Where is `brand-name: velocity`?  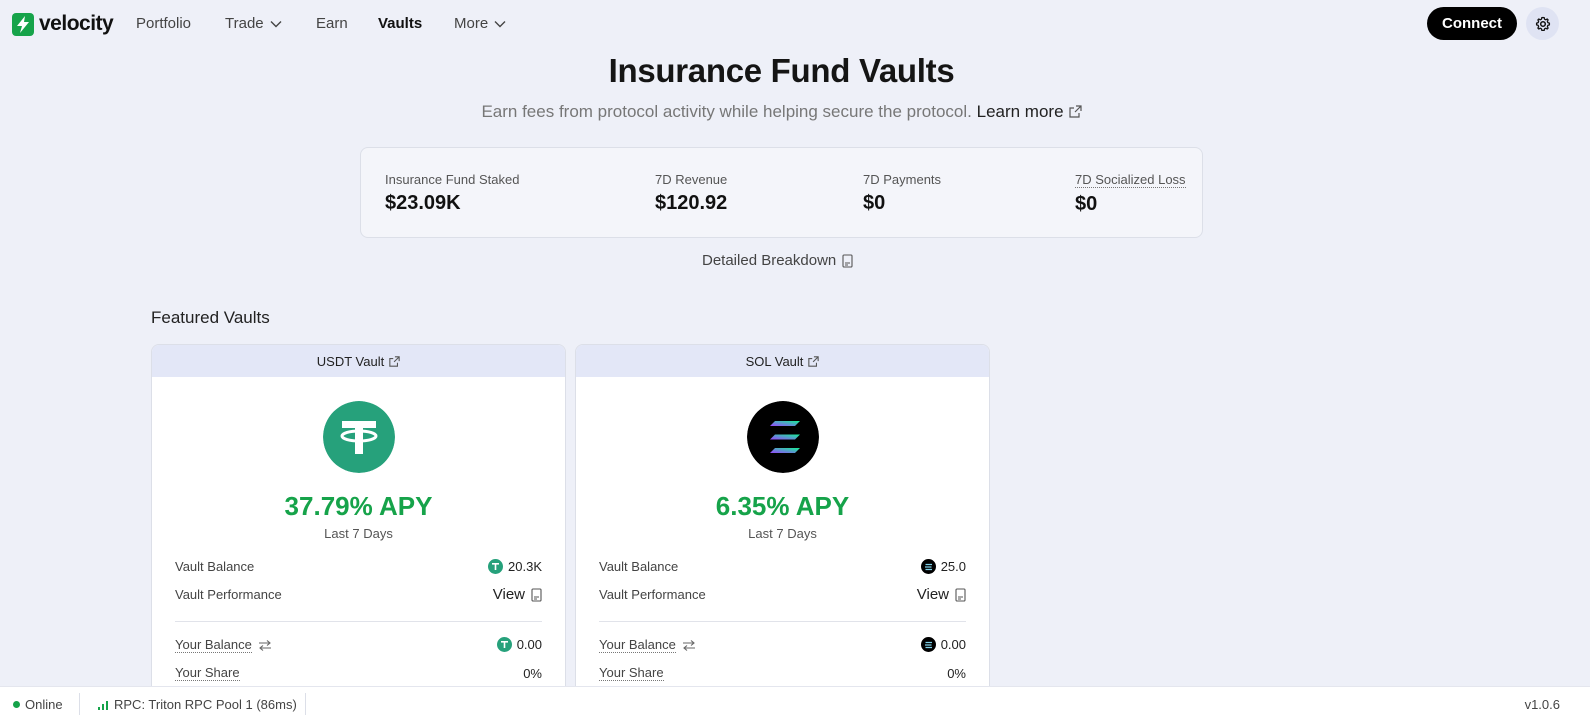
brand-name: velocity is located at coordinates (76, 23).